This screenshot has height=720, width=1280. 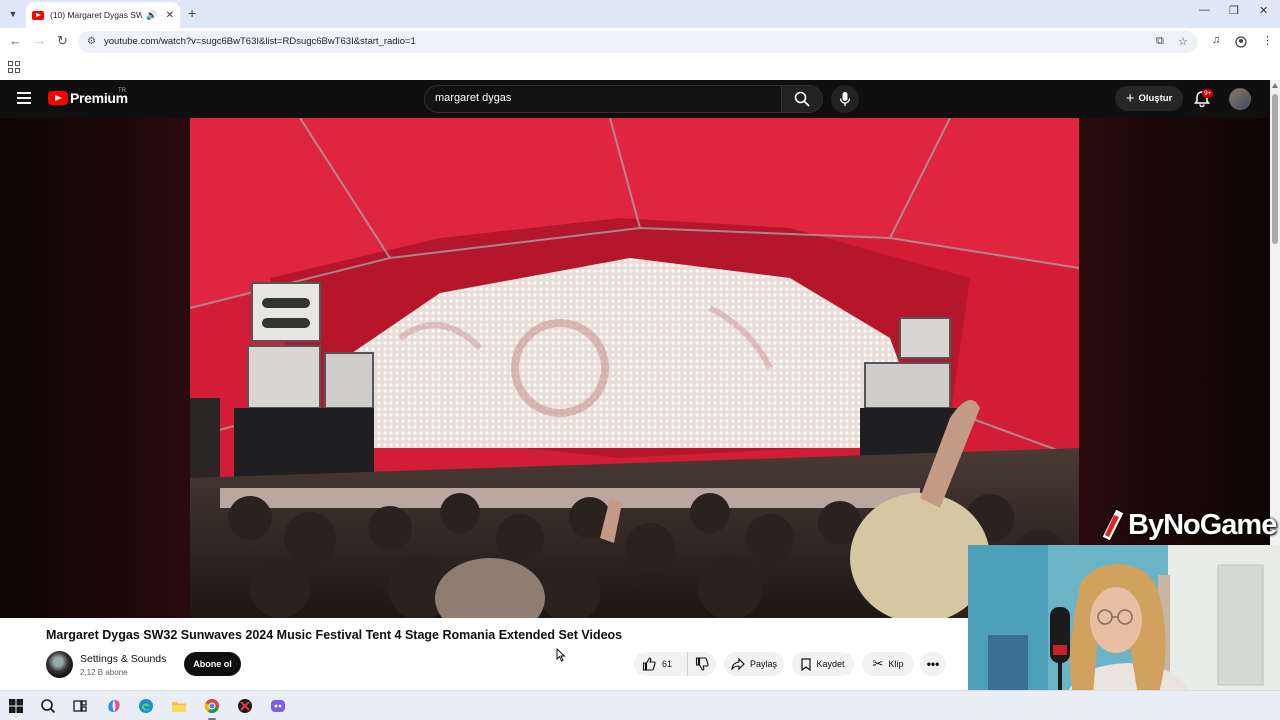 What do you see at coordinates (830, 664) in the screenshot?
I see `save-label: Kaydet` at bounding box center [830, 664].